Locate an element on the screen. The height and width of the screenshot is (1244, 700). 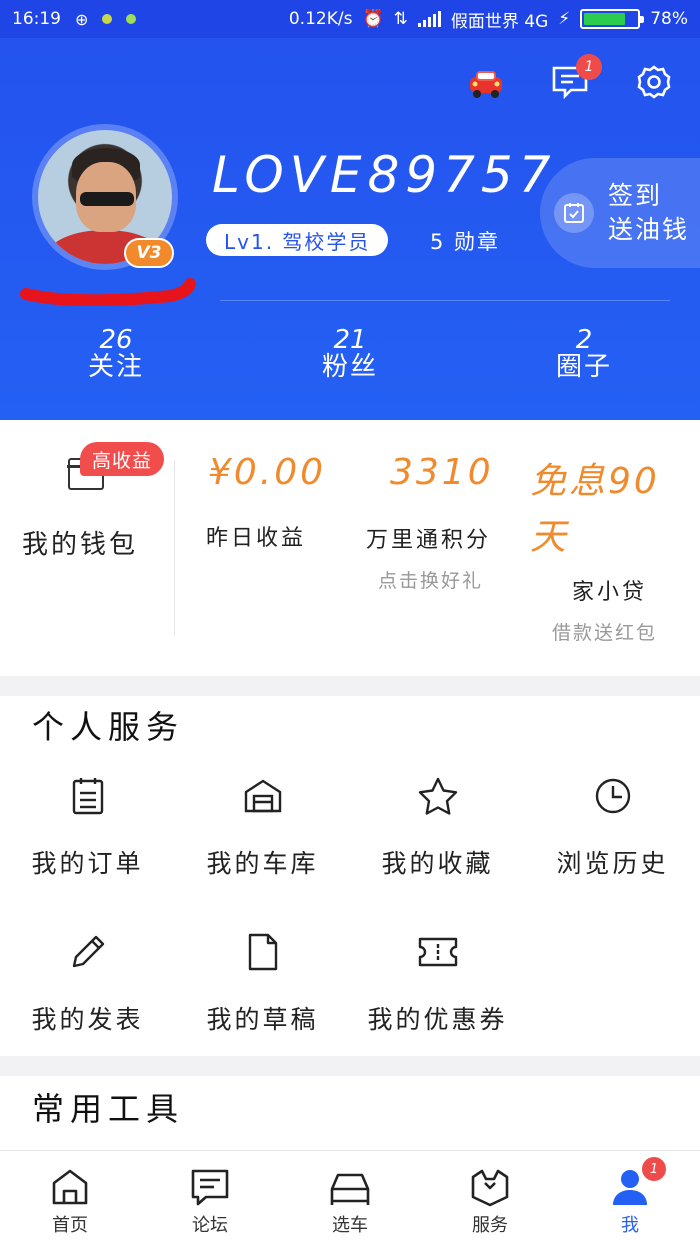
stat-number: 21 is located at coordinates (350, 340).